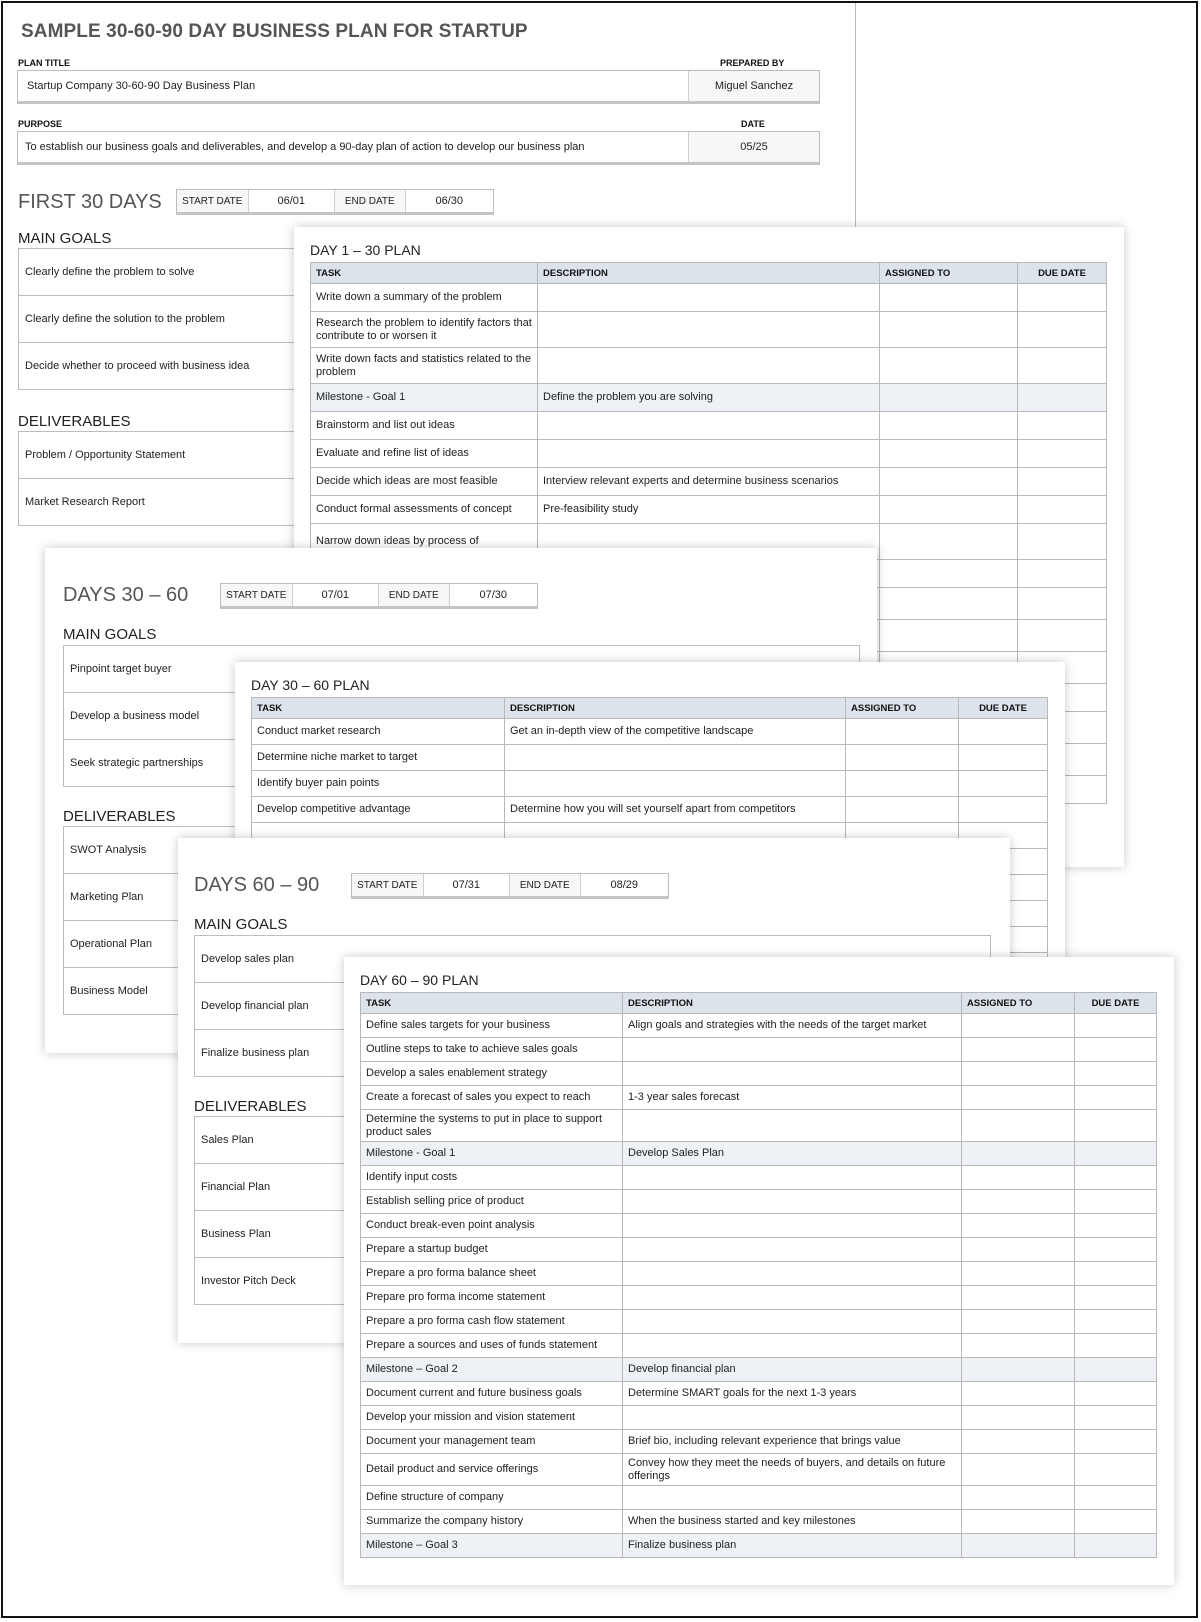 The height and width of the screenshot is (1622, 1201). Describe the element at coordinates (491, 1273) in the screenshot. I see `task-cell: Prepare a pro forma balance sheet` at that location.